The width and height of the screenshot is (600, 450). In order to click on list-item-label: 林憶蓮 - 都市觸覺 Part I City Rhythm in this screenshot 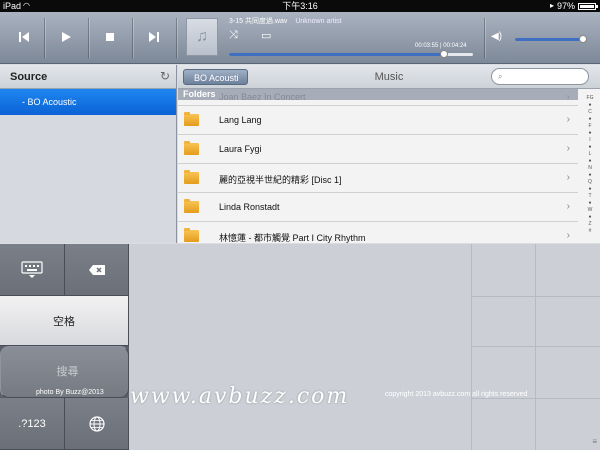, I will do `click(292, 238)`.